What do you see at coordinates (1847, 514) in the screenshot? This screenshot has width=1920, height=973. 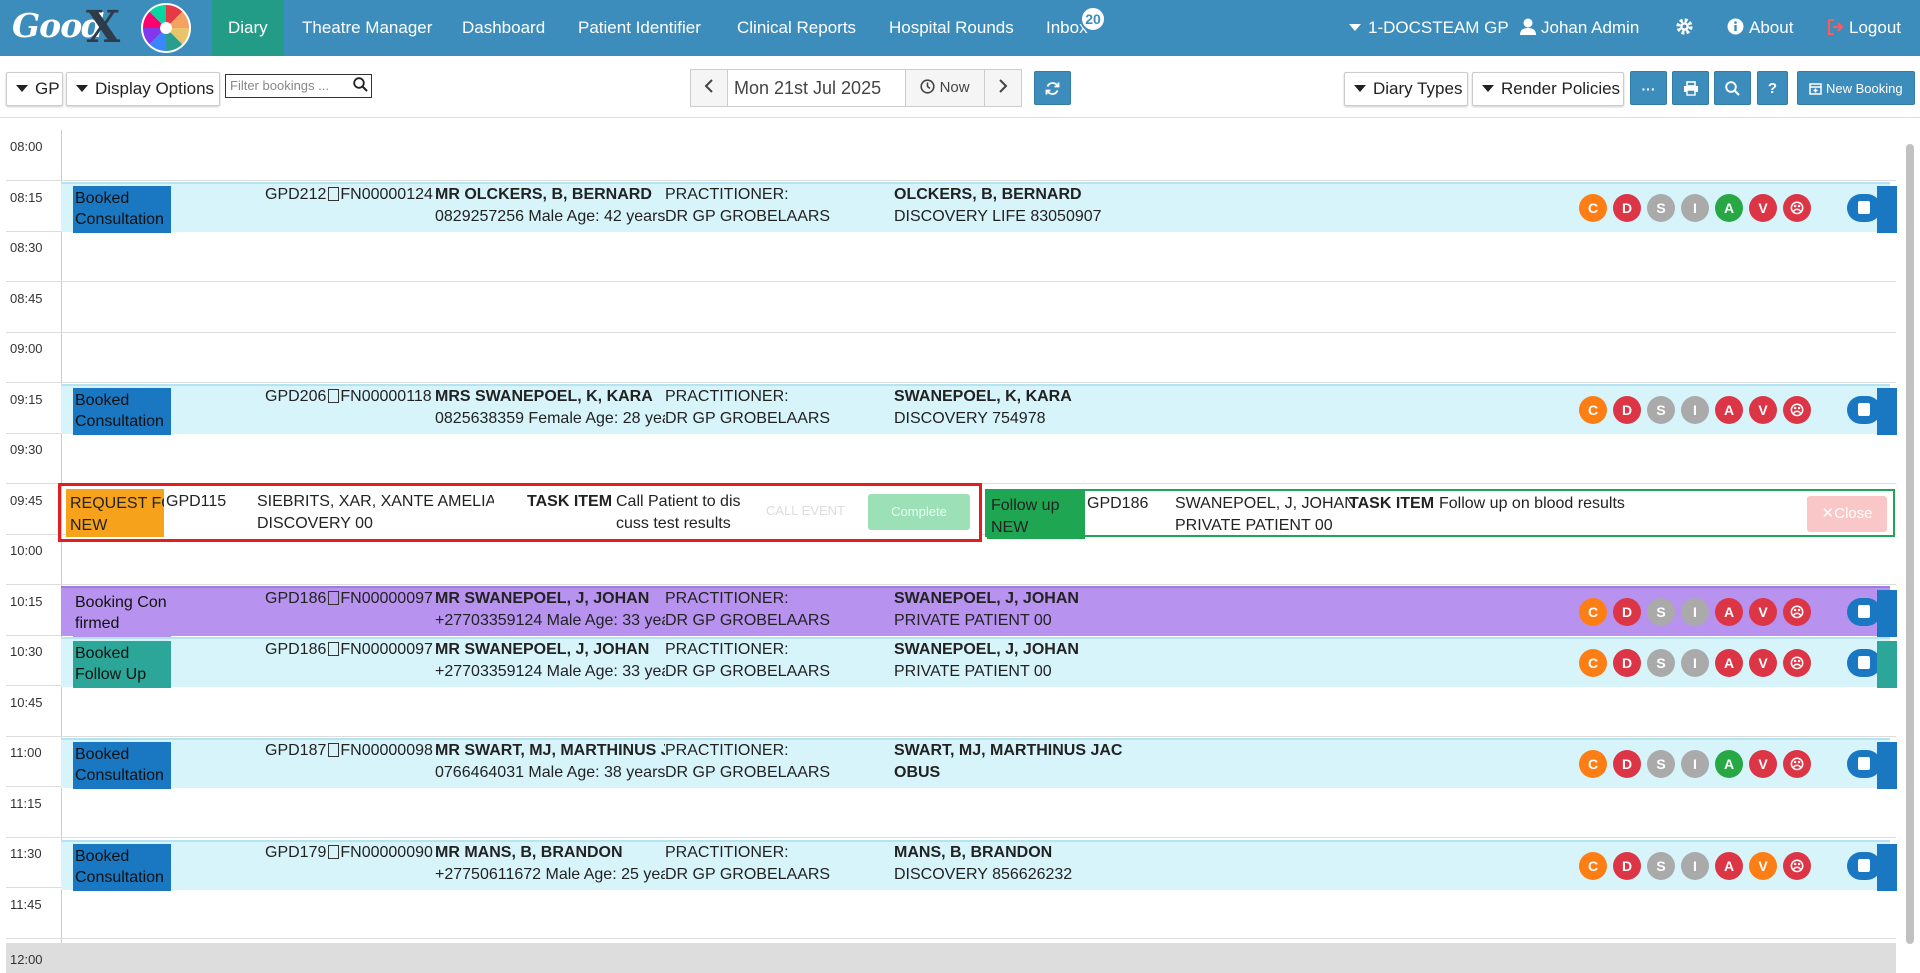 I see `close-button: ✕Close` at bounding box center [1847, 514].